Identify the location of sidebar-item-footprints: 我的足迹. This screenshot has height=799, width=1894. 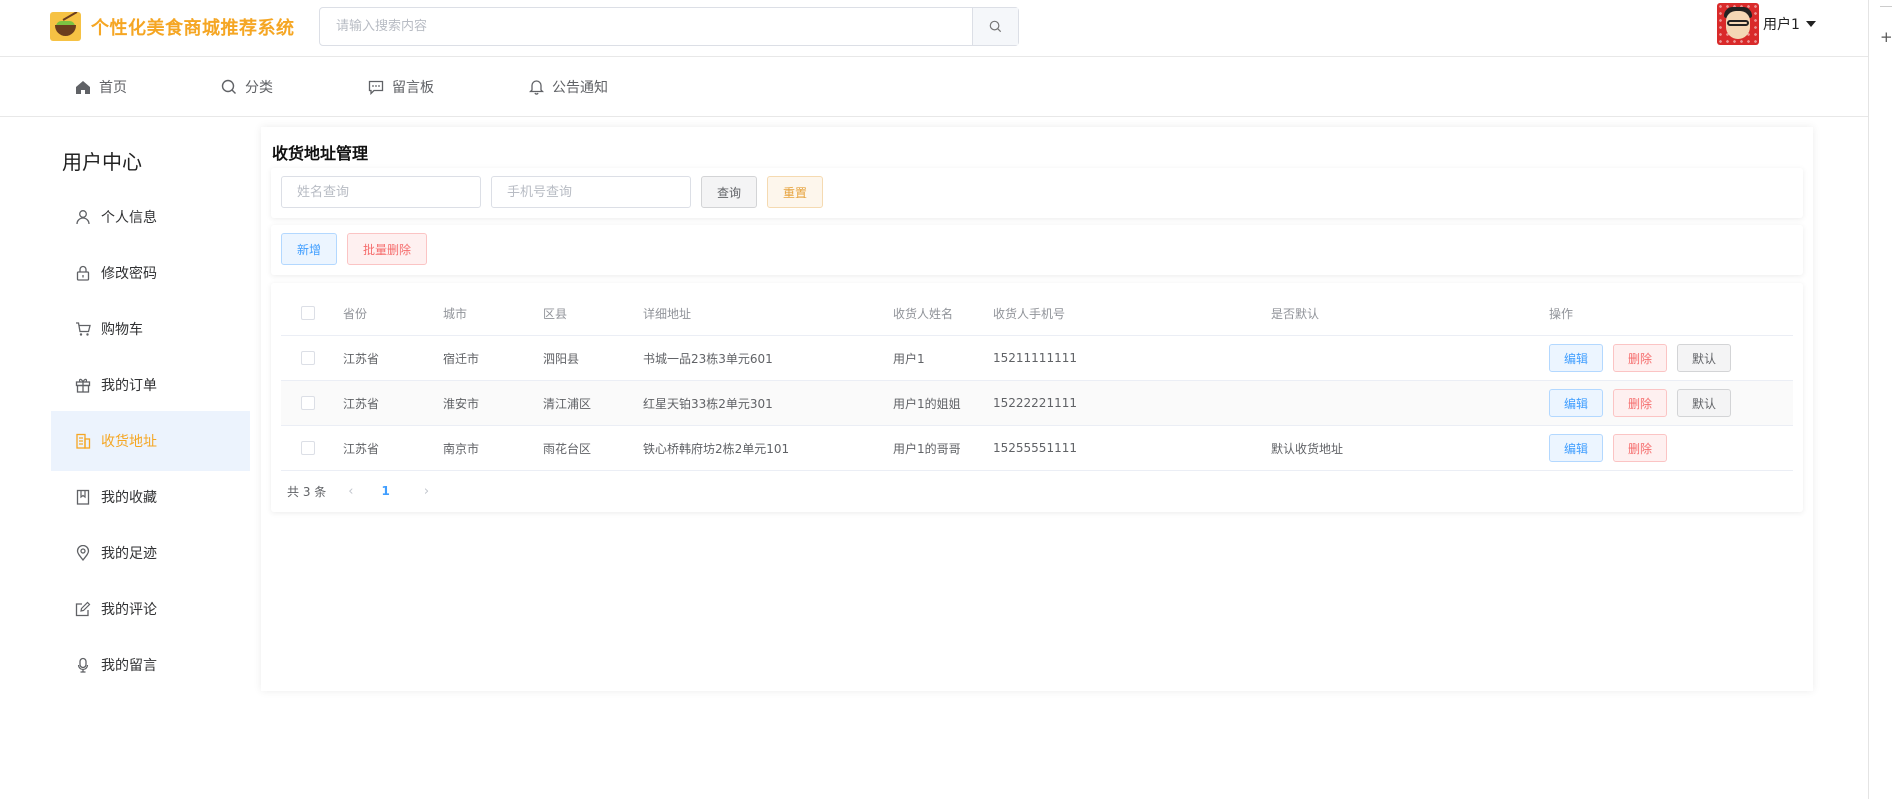
(150, 553).